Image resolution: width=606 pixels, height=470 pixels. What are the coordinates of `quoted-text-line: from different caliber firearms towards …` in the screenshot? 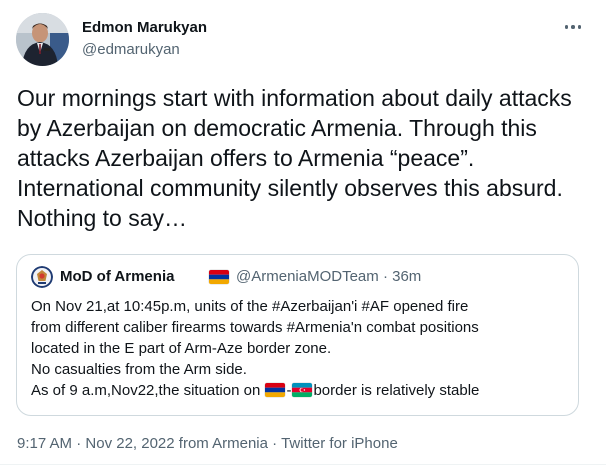 It's located at (255, 327).